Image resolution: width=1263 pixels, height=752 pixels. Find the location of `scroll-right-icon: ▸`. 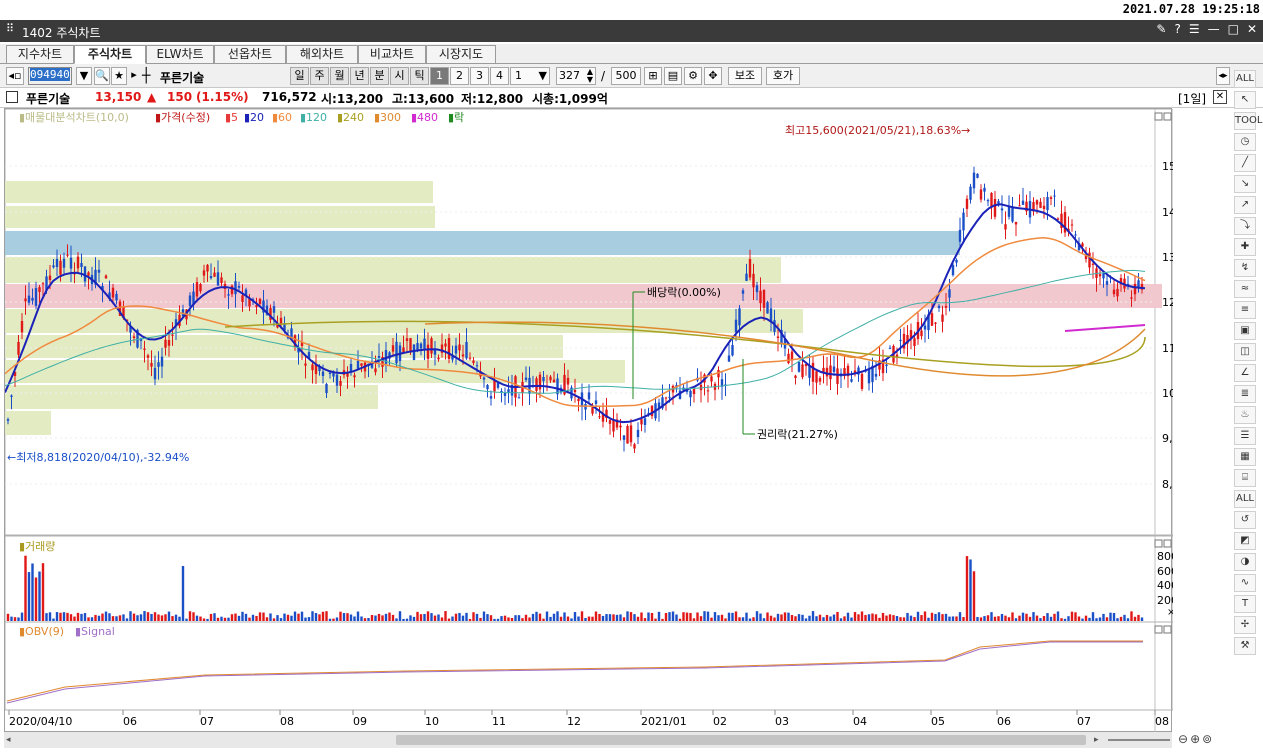

scroll-right-icon: ▸ is located at coordinates (1096, 740).